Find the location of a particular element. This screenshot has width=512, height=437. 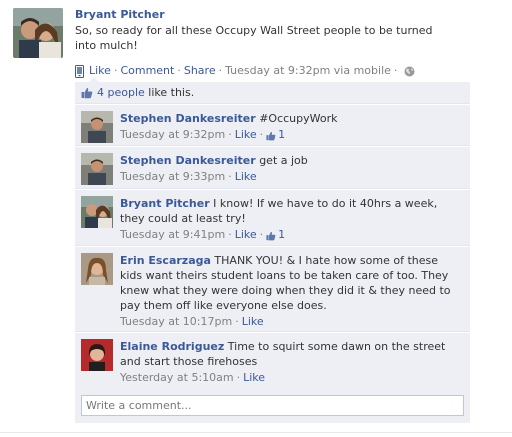

post-timestamp: Tuesday at 9:32pm via mobile is located at coordinates (308, 71).